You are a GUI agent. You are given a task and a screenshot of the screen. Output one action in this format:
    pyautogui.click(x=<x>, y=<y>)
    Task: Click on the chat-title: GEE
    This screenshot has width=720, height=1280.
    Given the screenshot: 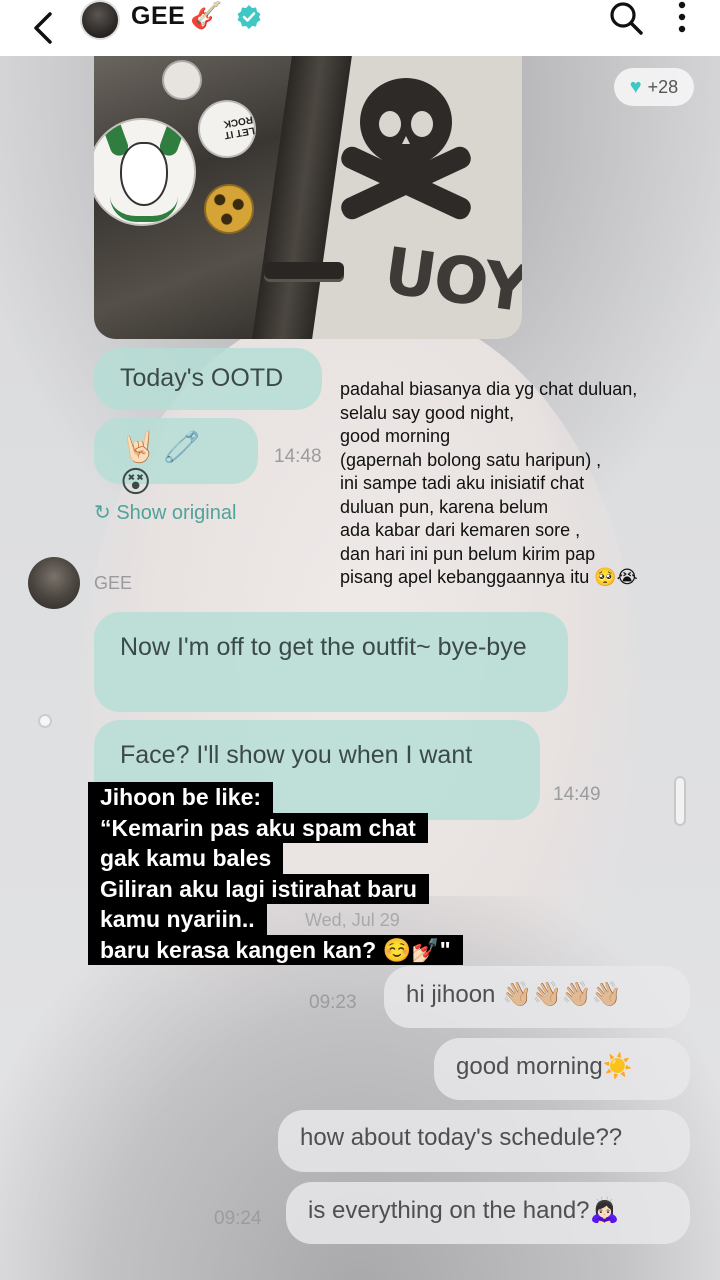 What is the action you would take?
    pyautogui.click(x=158, y=16)
    